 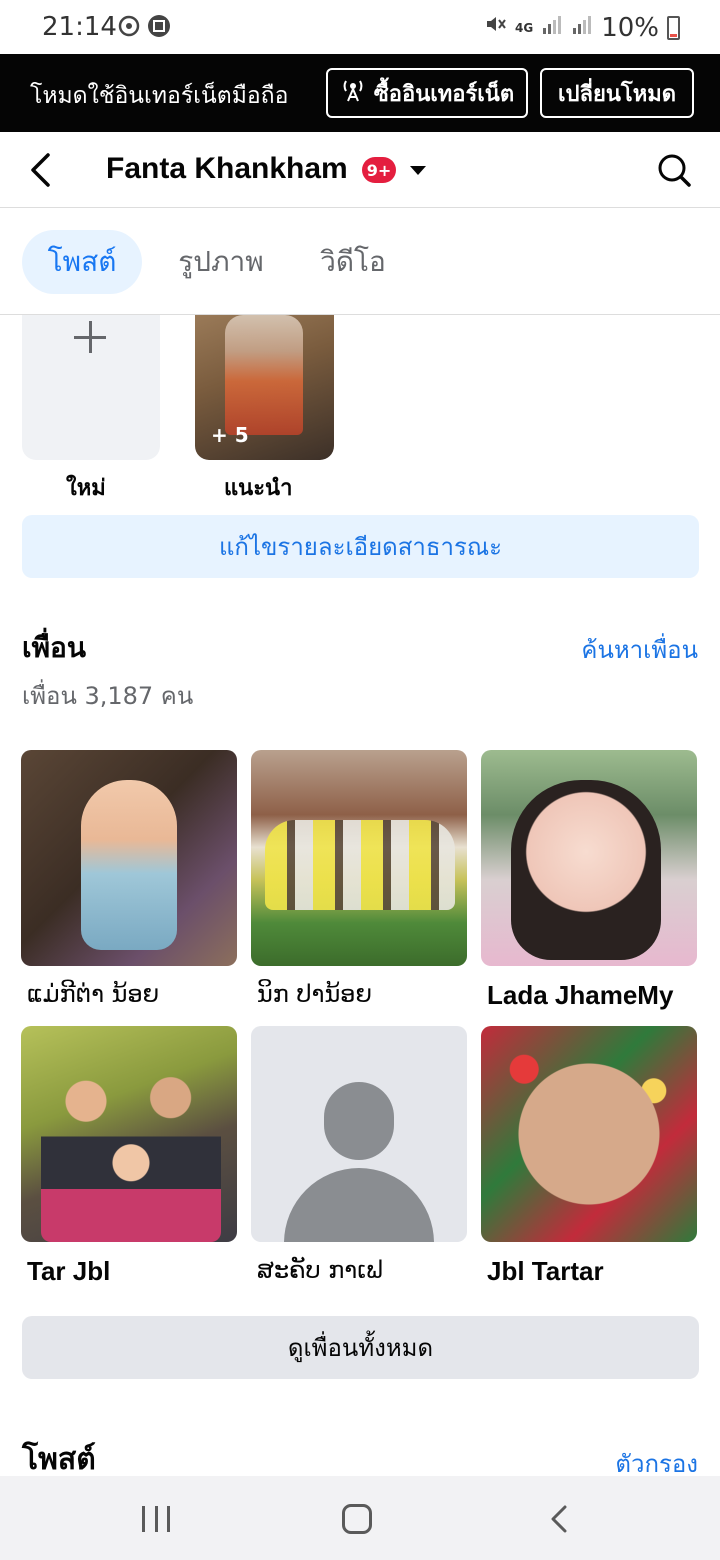 What do you see at coordinates (359, 1205) in the screenshot?
I see `avatar-body-shape` at bounding box center [359, 1205].